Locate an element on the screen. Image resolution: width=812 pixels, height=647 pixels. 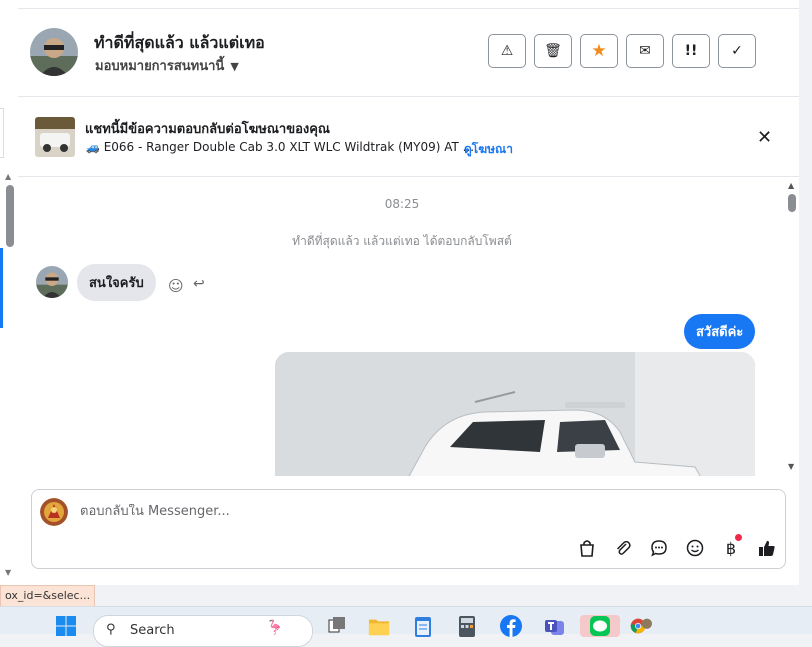
check-icon: ✓ is located at coordinates (737, 51).